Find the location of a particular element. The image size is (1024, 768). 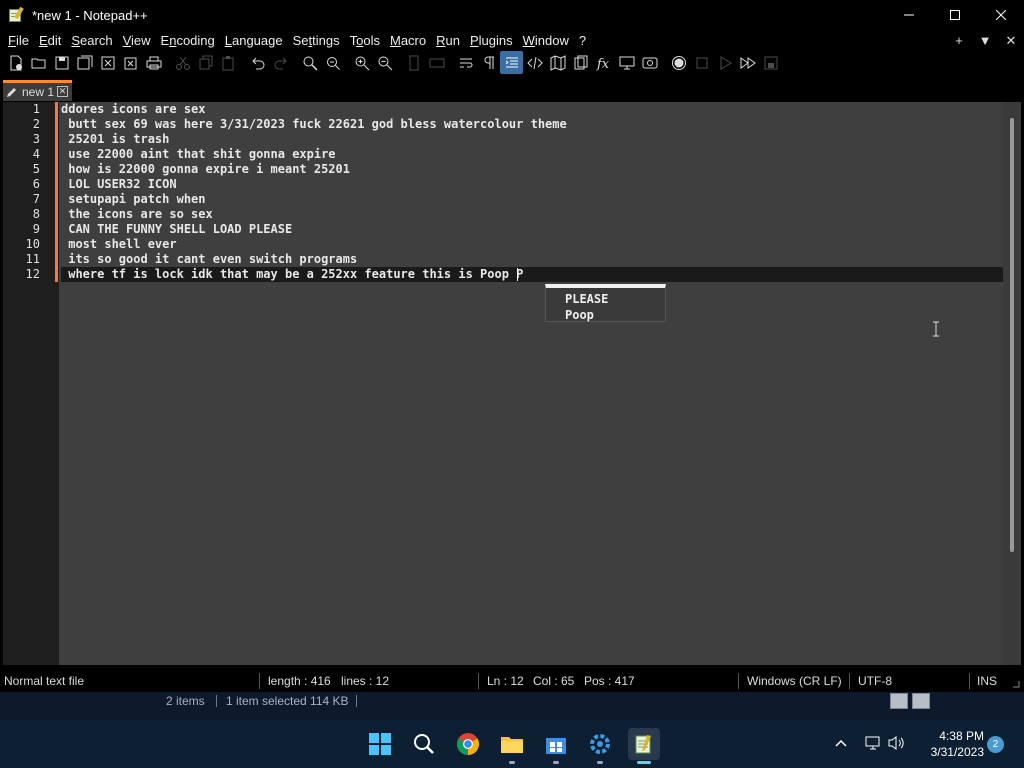

tab-list-dropdown: ▼ is located at coordinates (985, 40).